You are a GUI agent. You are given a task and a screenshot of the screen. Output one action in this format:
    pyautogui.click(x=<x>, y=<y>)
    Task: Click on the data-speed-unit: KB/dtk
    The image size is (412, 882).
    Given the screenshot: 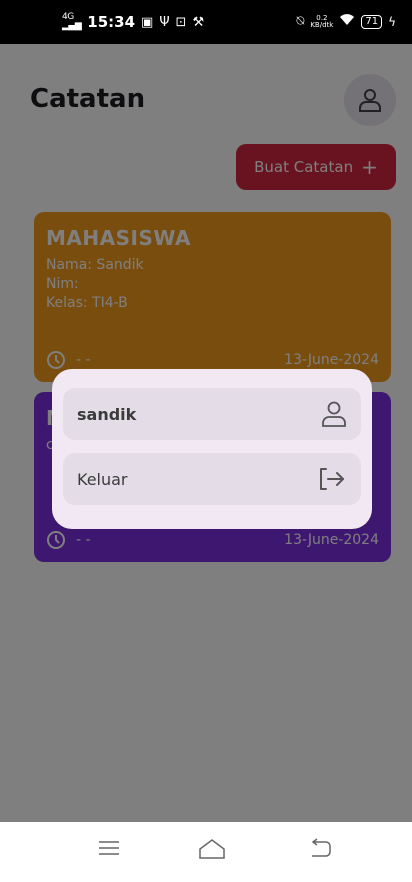 What is the action you would take?
    pyautogui.click(x=322, y=24)
    